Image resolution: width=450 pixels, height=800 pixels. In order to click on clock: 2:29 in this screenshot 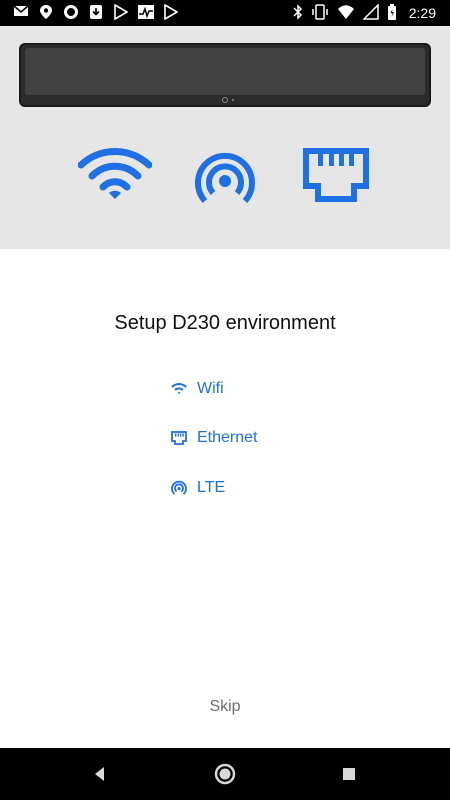, I will do `click(422, 13)`.